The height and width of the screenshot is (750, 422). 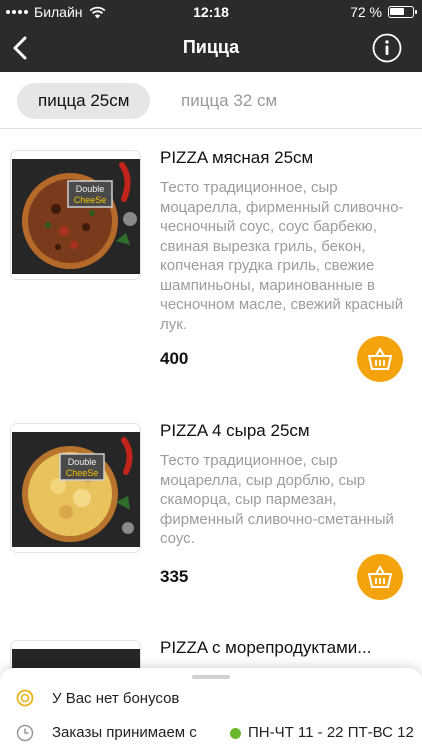 What do you see at coordinates (174, 576) in the screenshot?
I see `product-price: 335` at bounding box center [174, 576].